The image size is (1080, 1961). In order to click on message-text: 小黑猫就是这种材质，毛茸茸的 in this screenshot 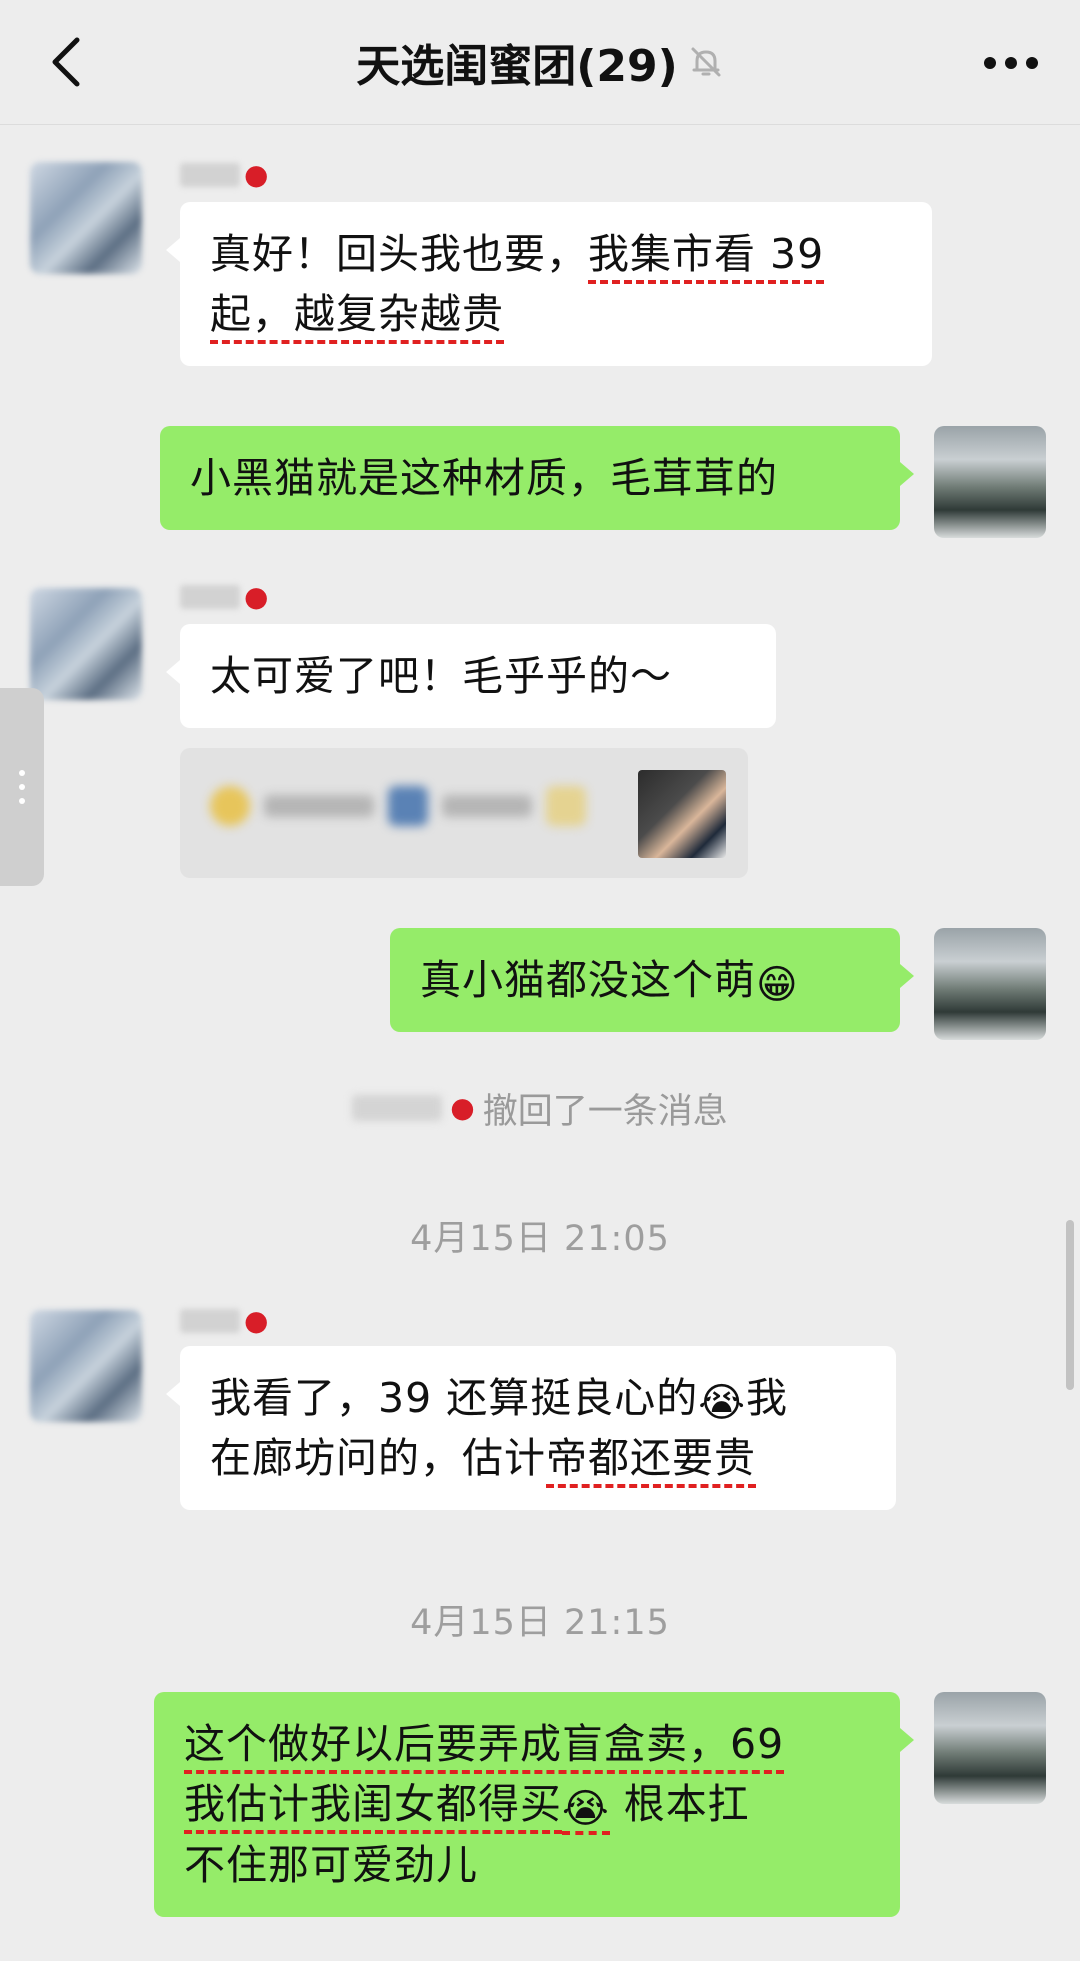, I will do `click(484, 478)`.